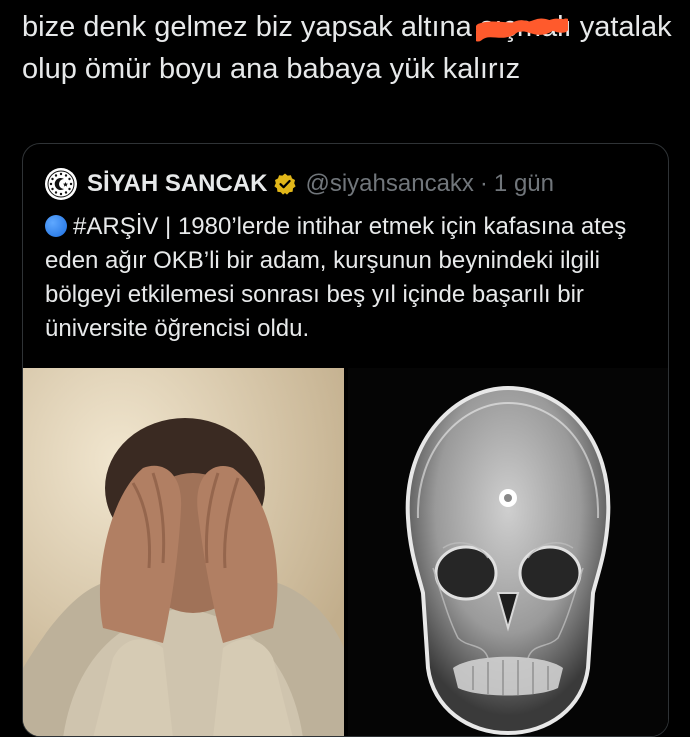 This screenshot has height=737, width=690. I want to click on scribbled-word: sıçmalı, so click(523, 27).